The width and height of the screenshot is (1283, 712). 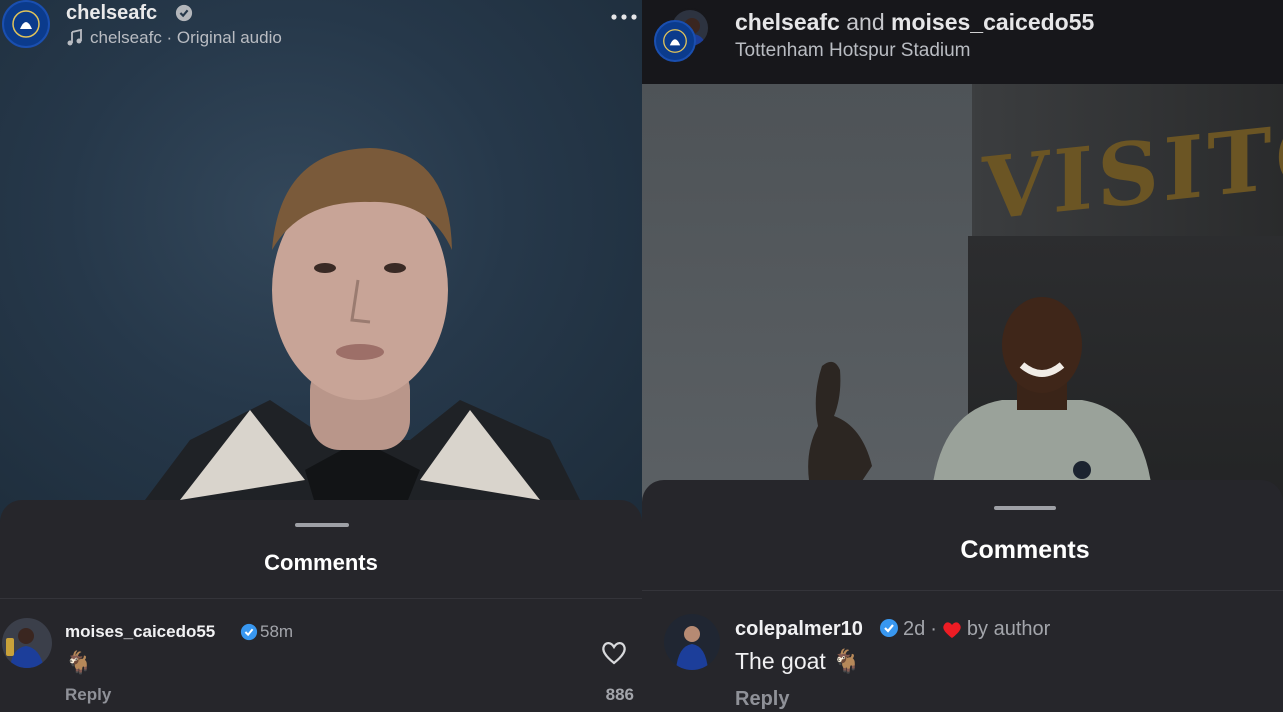 I want to click on cockerel-statue-image, so click(x=840, y=428).